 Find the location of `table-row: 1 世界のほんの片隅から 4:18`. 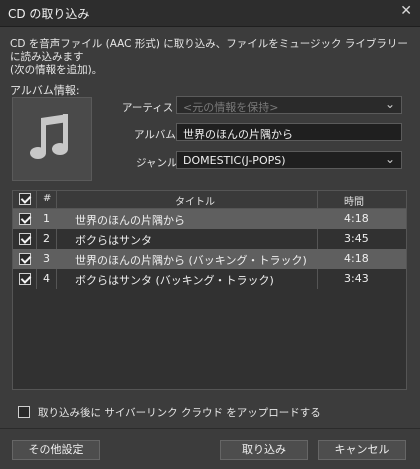

table-row: 1 世界のほんの片隅から 4:18 is located at coordinates (209, 219).